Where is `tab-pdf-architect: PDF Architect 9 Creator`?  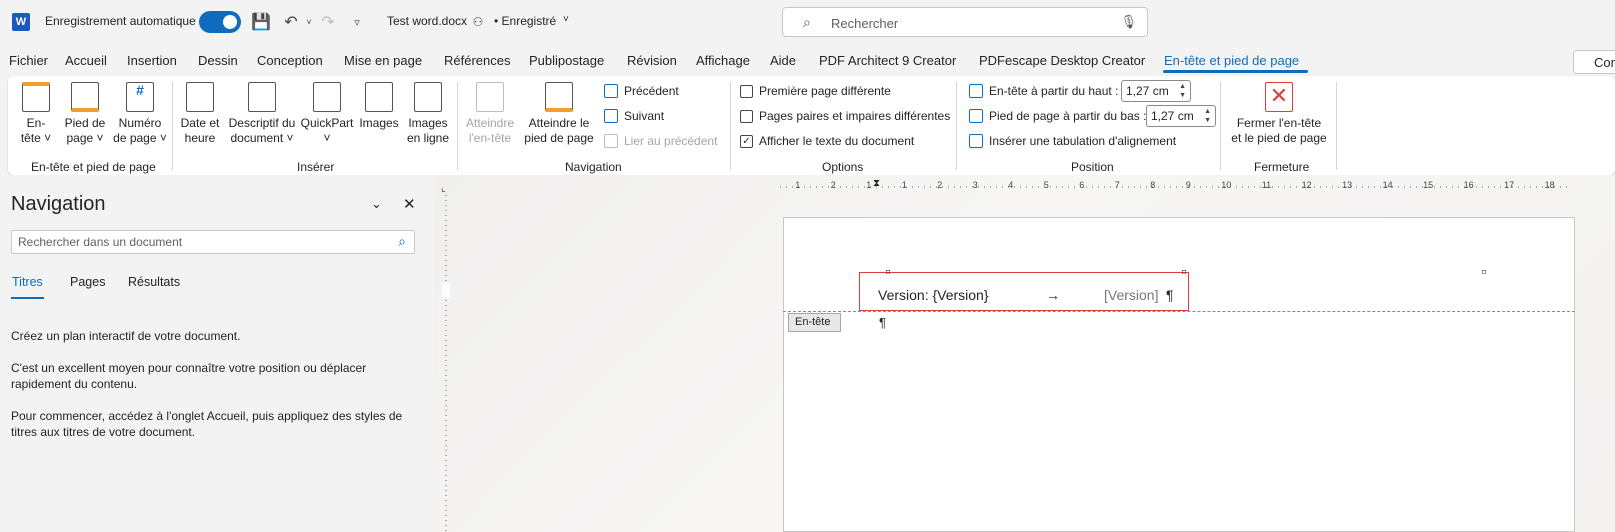
tab-pdf-architect: PDF Architect 9 Creator is located at coordinates (887, 60).